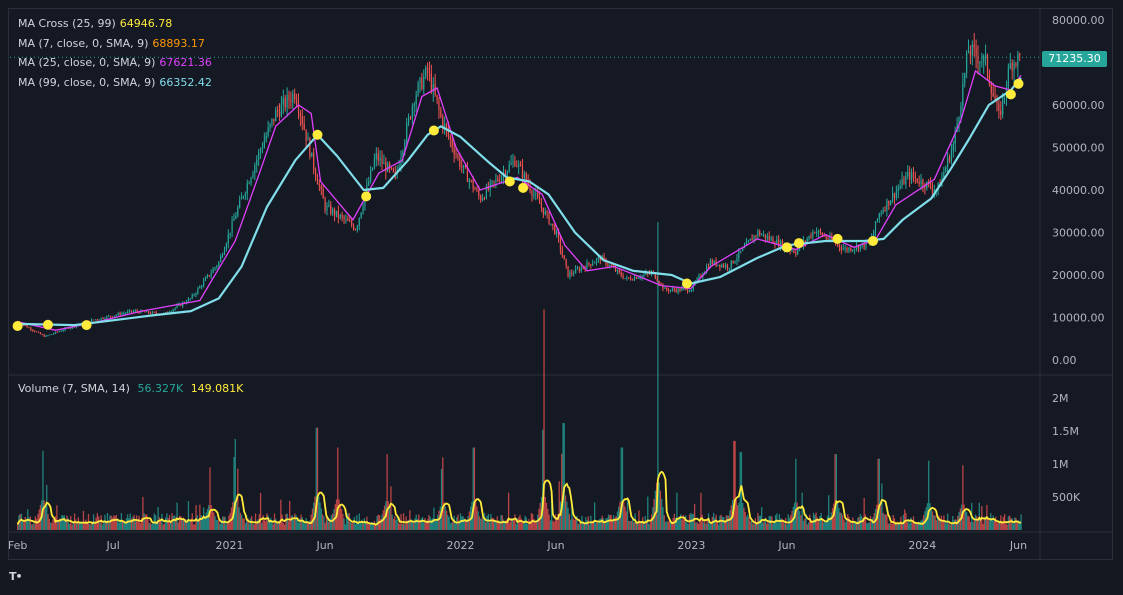 The width and height of the screenshot is (1123, 595). What do you see at coordinates (786, 545) in the screenshot?
I see `time-tick-label: Jun` at bounding box center [786, 545].